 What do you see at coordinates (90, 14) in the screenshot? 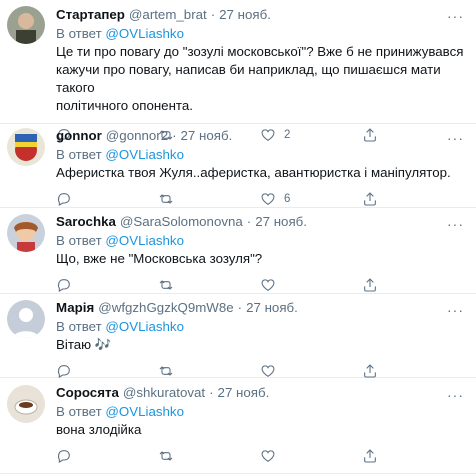
I see `display-name: Стартапер` at bounding box center [90, 14].